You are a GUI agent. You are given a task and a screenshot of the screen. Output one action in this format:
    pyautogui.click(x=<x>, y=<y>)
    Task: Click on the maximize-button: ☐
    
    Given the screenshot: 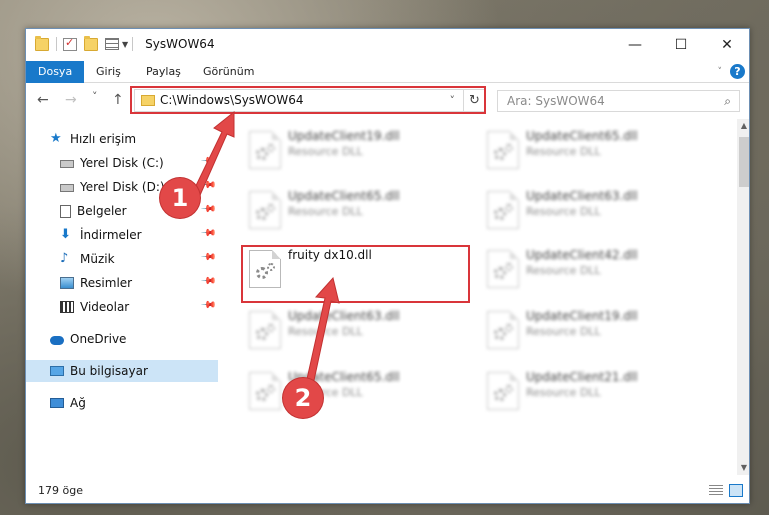 What is the action you would take?
    pyautogui.click(x=681, y=44)
    